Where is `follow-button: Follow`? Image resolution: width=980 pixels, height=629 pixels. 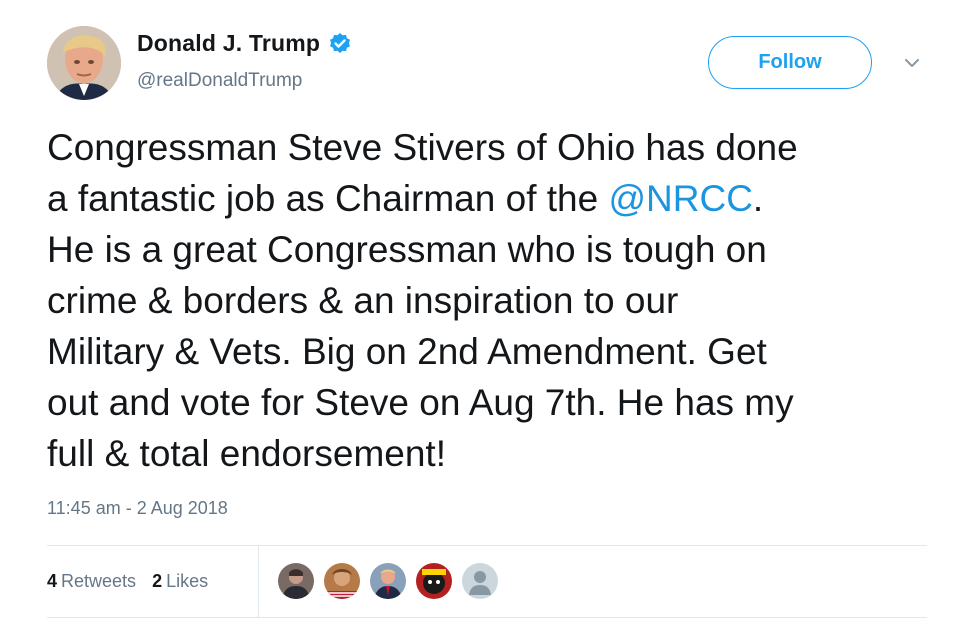 follow-button: Follow is located at coordinates (790, 62).